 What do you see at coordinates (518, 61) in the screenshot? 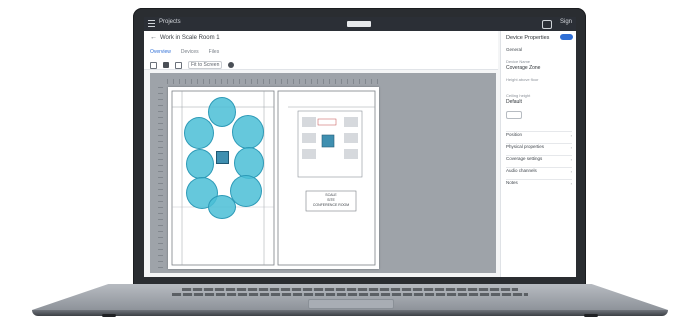
I see `device-name-label: Device Name` at bounding box center [518, 61].